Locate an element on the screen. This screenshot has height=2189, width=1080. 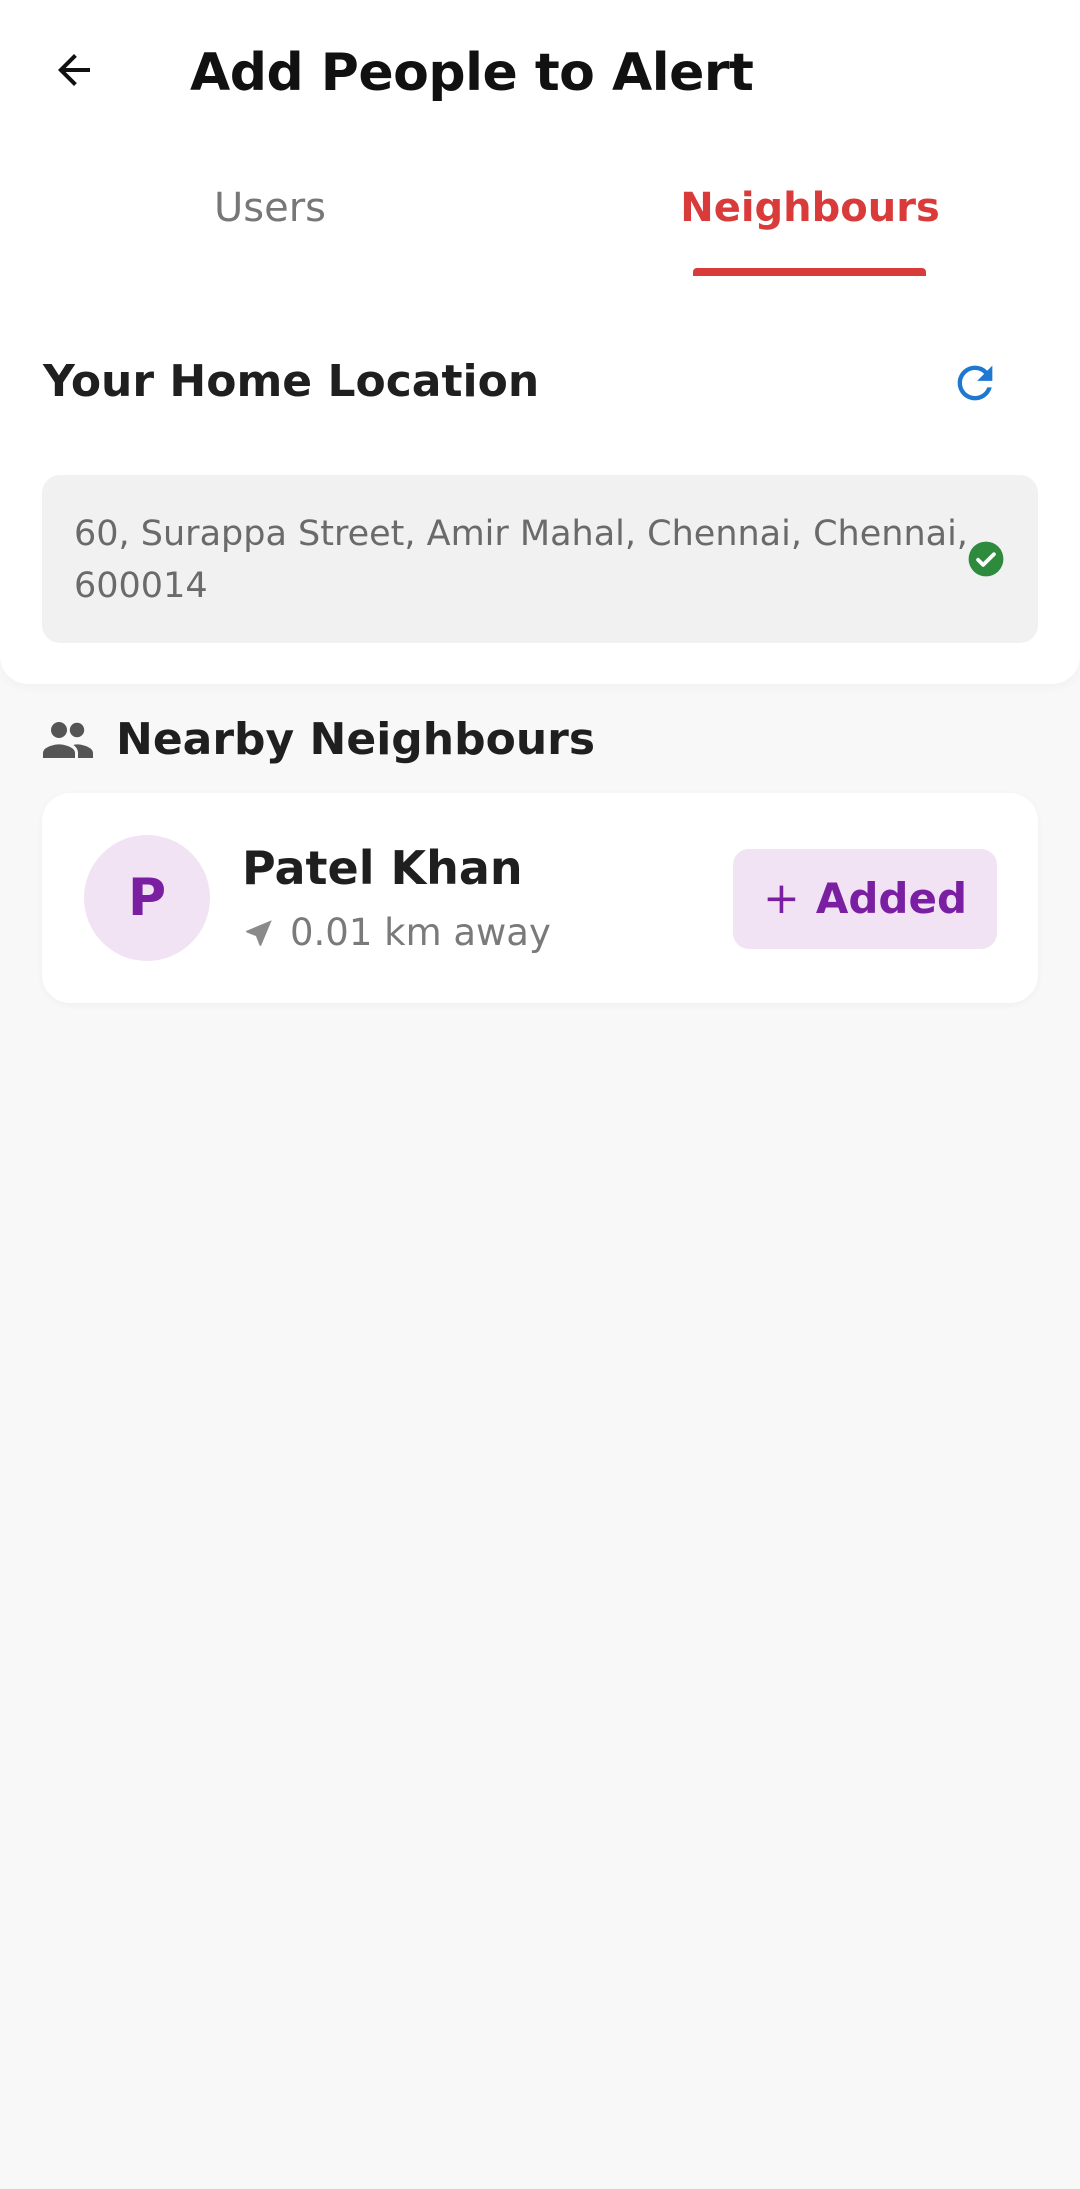
neighbour-card: P Patel Khan 0.01 km away + Added is located at coordinates (540, 898).